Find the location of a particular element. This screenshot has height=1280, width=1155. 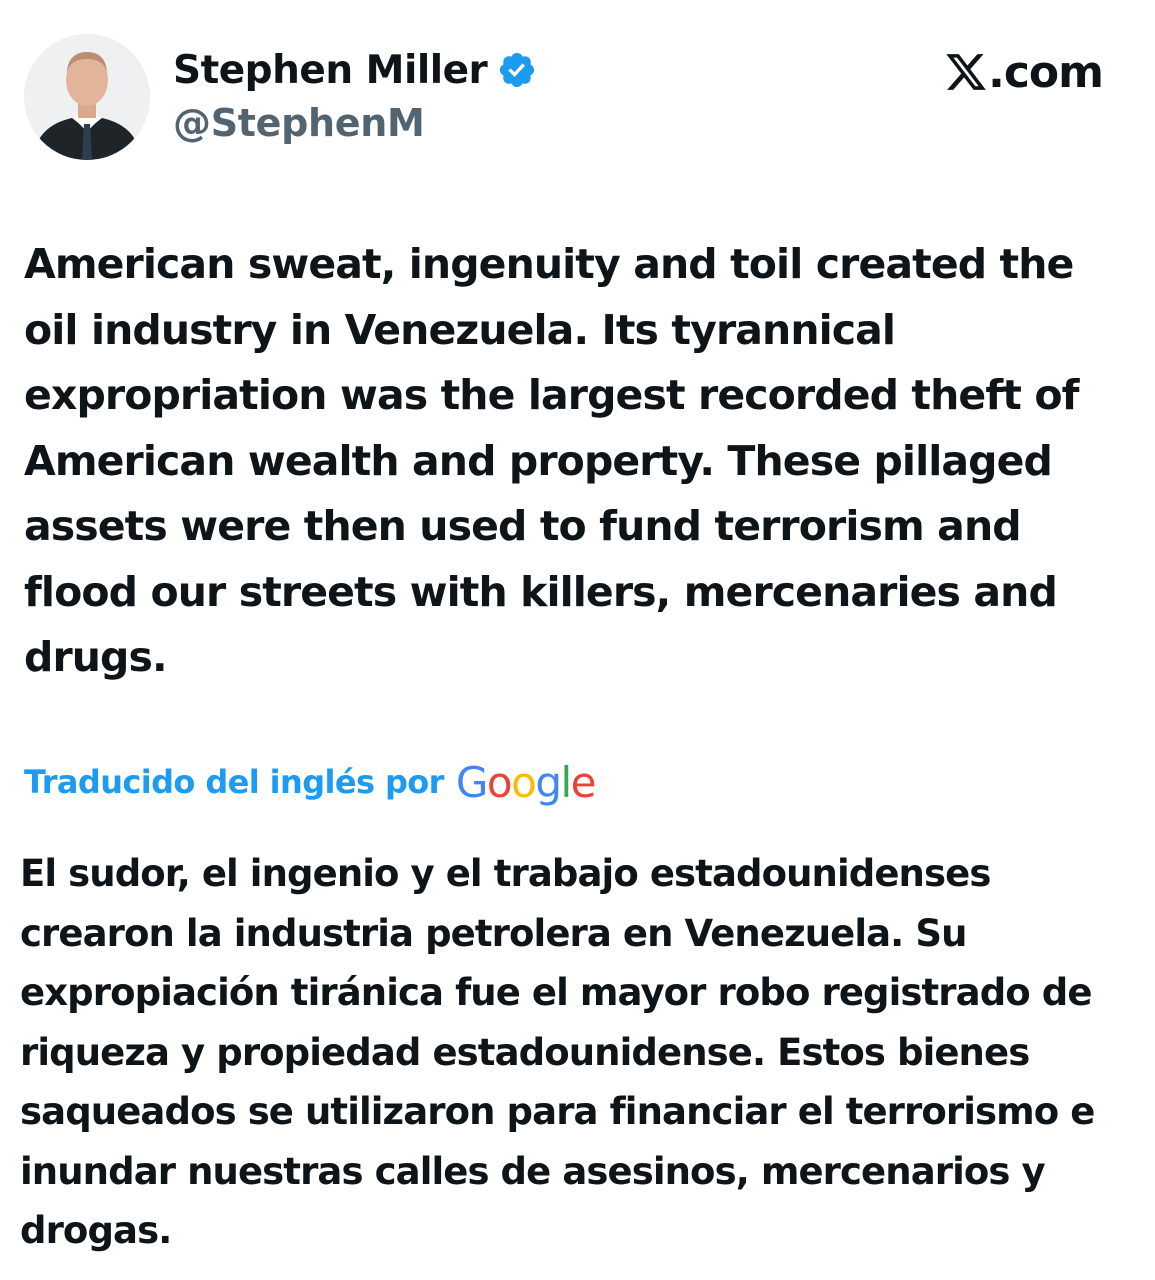

author-name-row: Stephen Miller is located at coordinates (355, 70).